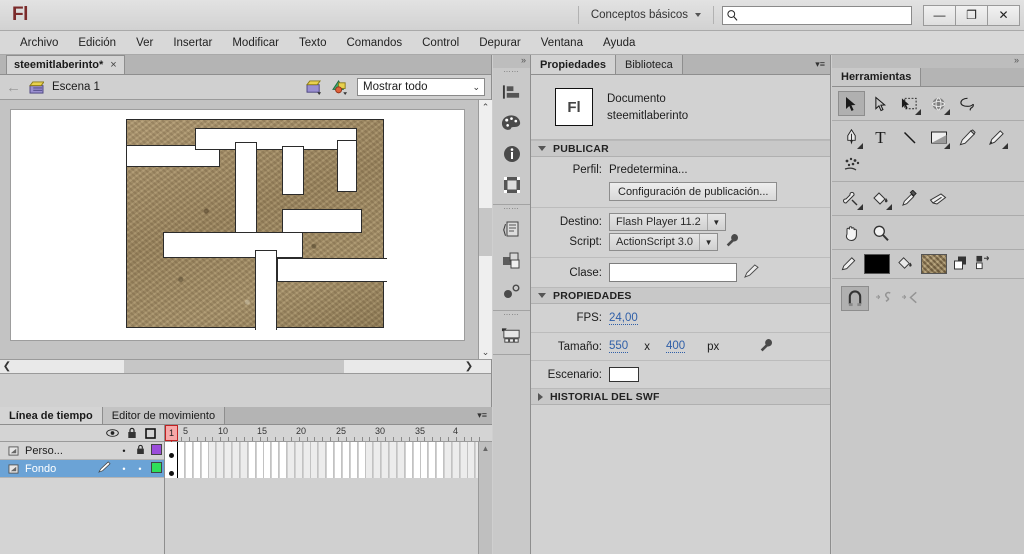 Image resolution: width=1024 pixels, height=554 pixels. Describe the element at coordinates (649, 64) in the screenshot. I see `tab-biblioteca: Biblioteca` at that location.